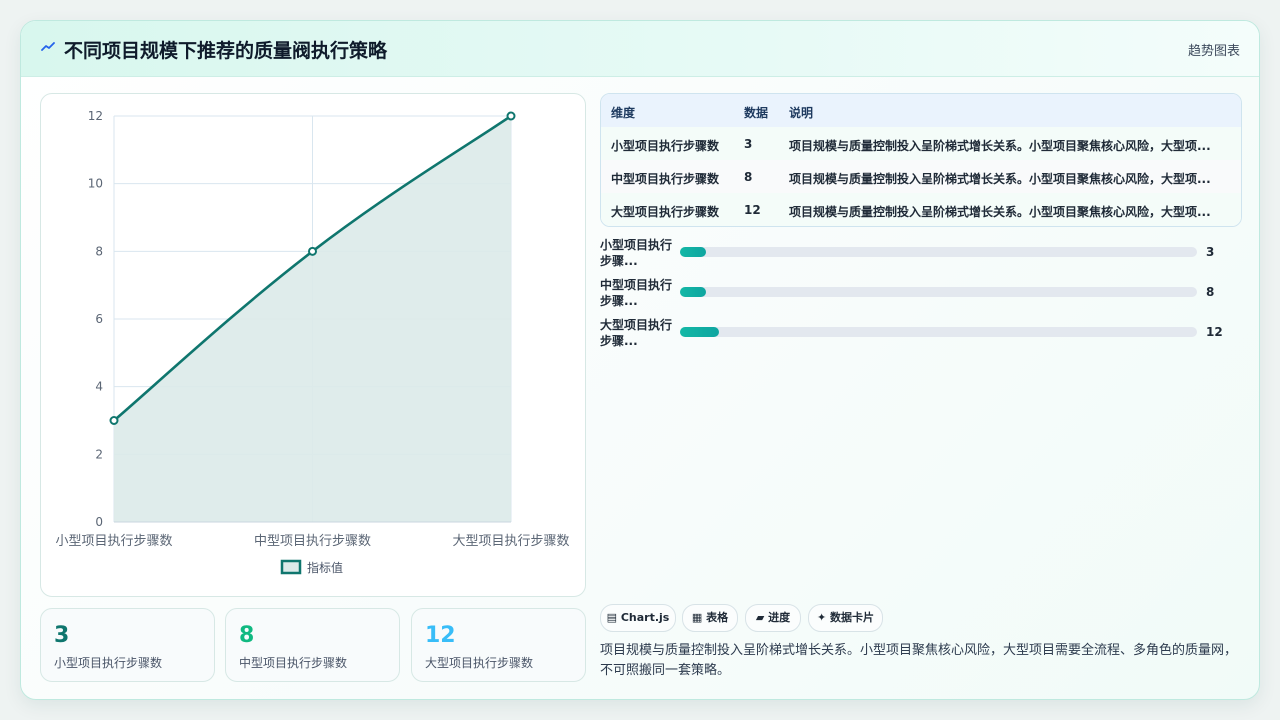 The width and height of the screenshot is (1280, 720). I want to click on y-tick-label: 0, so click(99, 522).